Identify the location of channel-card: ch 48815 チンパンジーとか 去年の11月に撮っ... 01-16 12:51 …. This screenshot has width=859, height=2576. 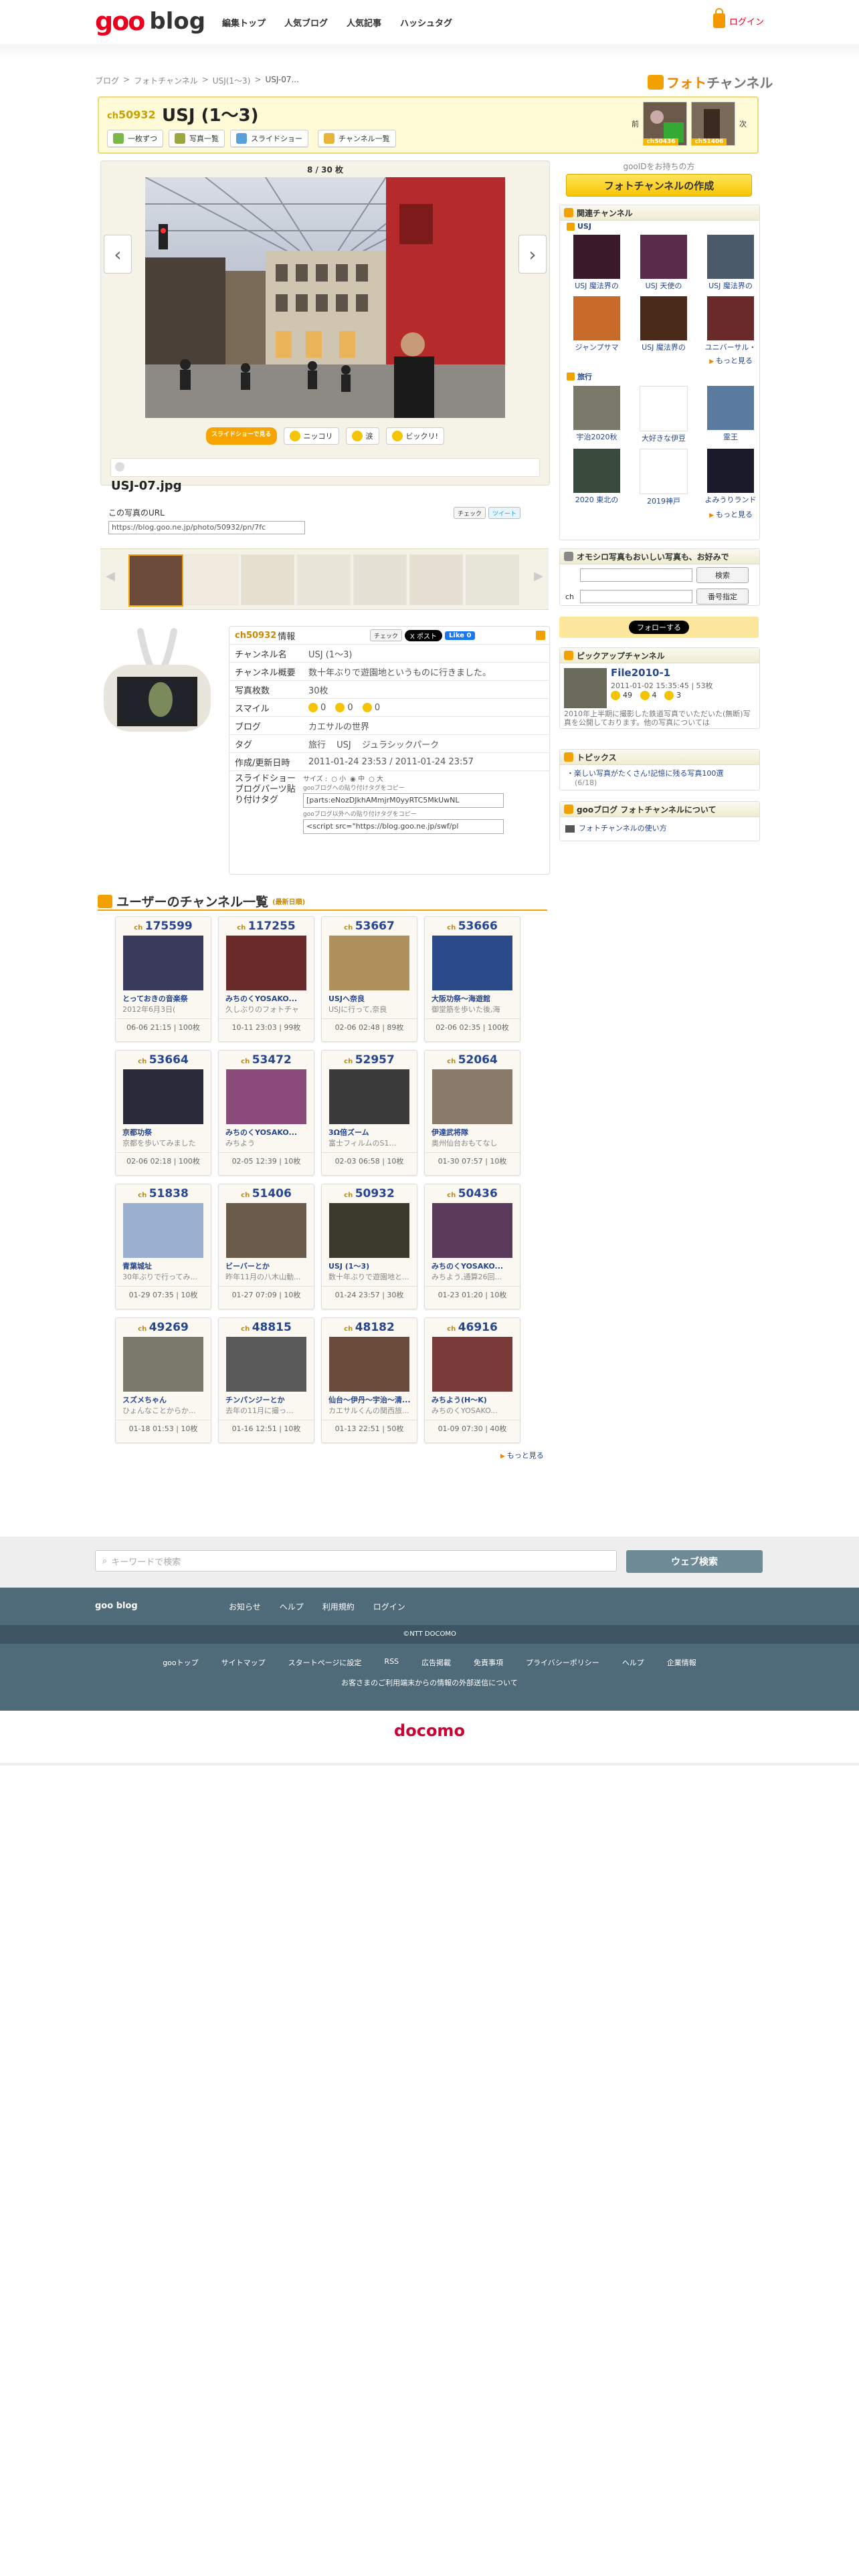
(266, 1380).